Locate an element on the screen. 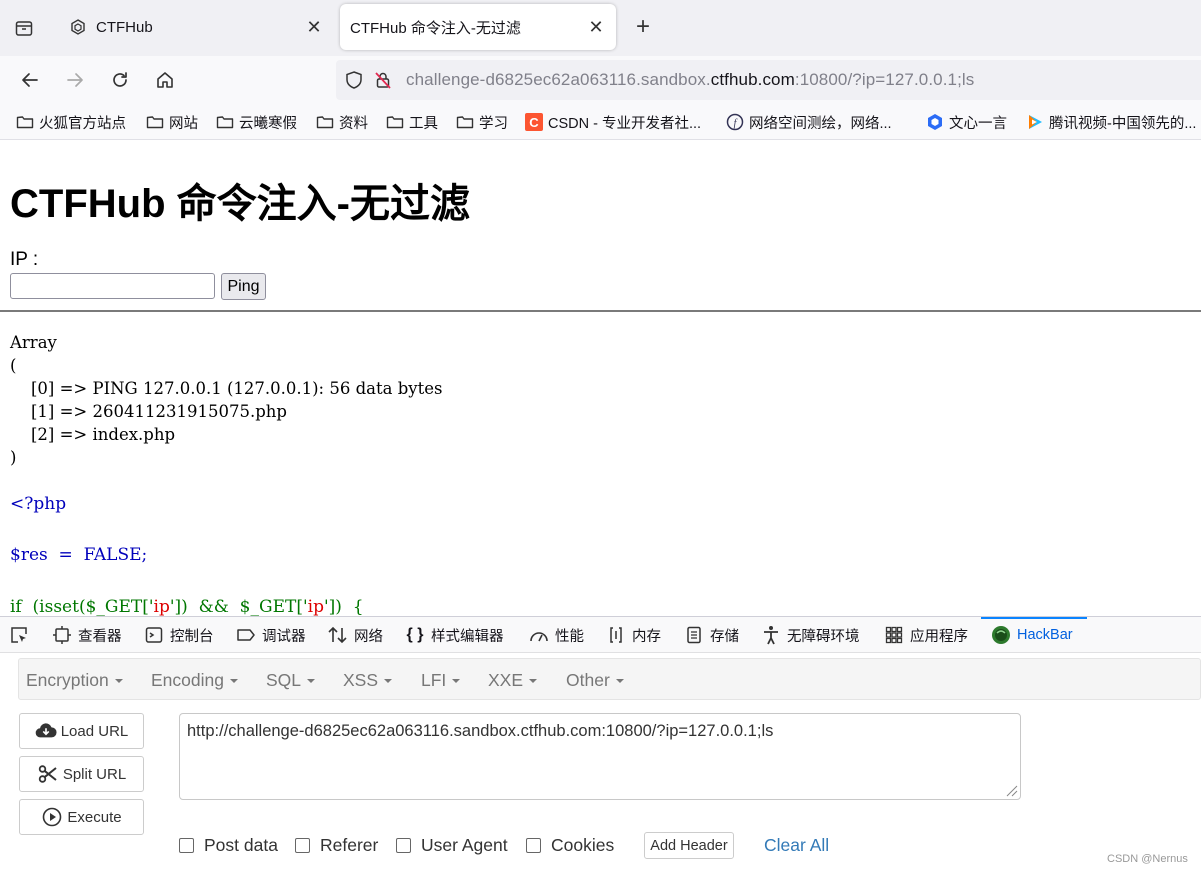  bookmark-item: 文心一言 is located at coordinates (966, 122).